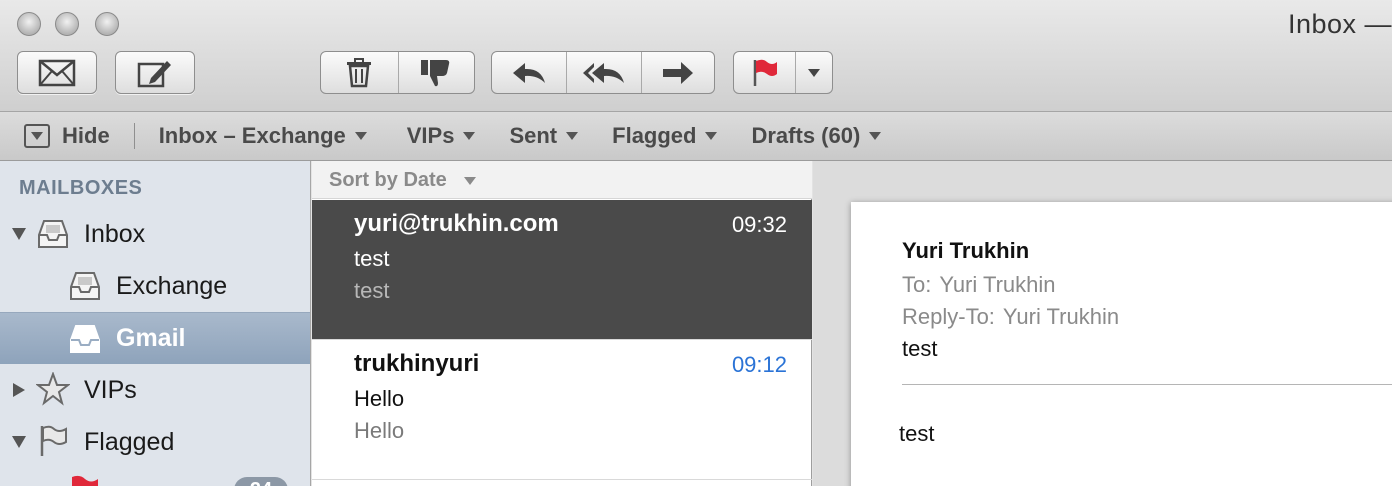  What do you see at coordinates (53, 389) in the screenshot?
I see `star-icon` at bounding box center [53, 389].